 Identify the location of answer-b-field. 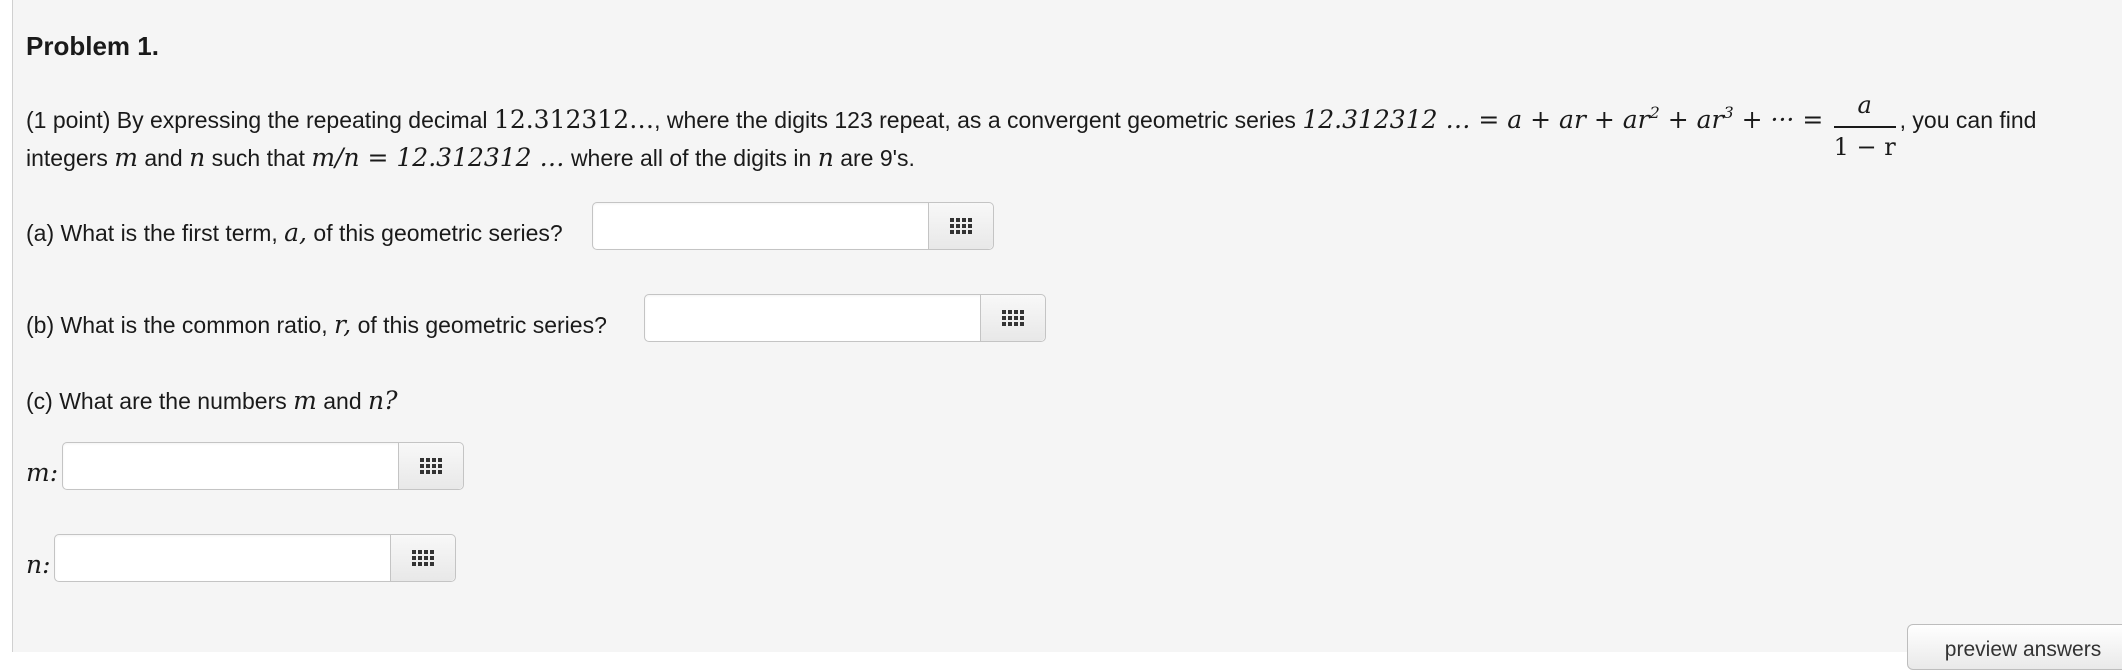
(845, 318).